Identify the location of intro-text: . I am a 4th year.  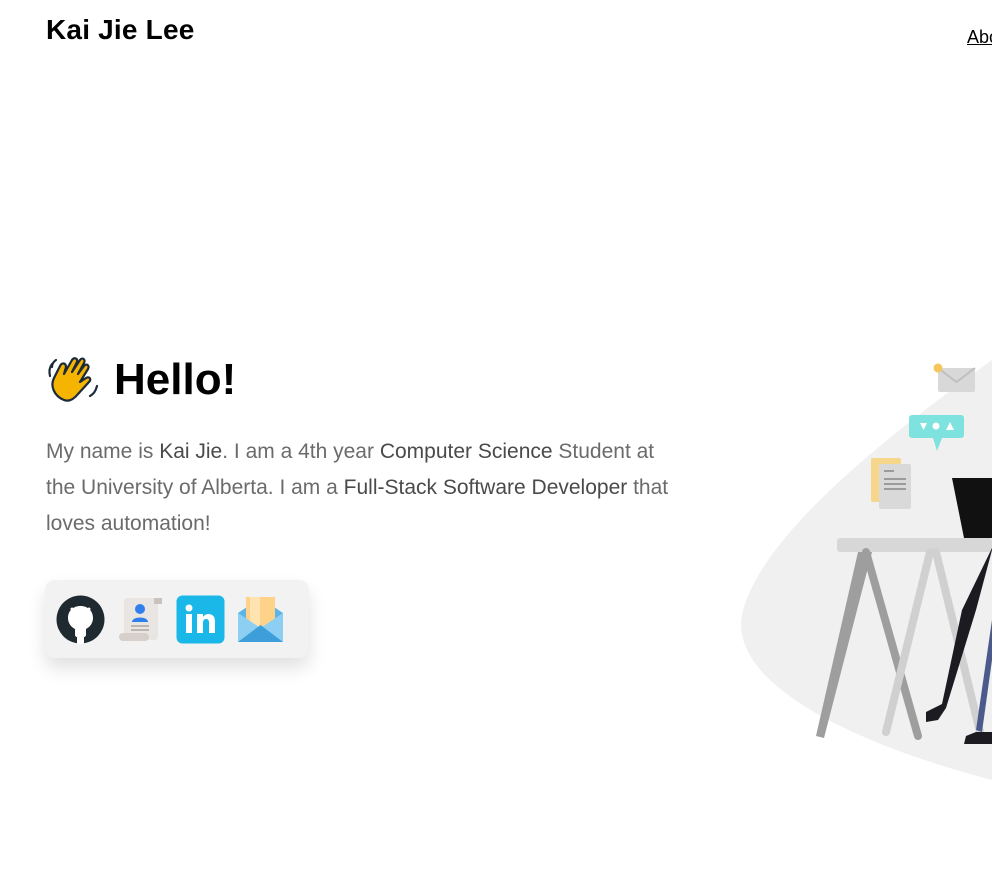
(301, 451).